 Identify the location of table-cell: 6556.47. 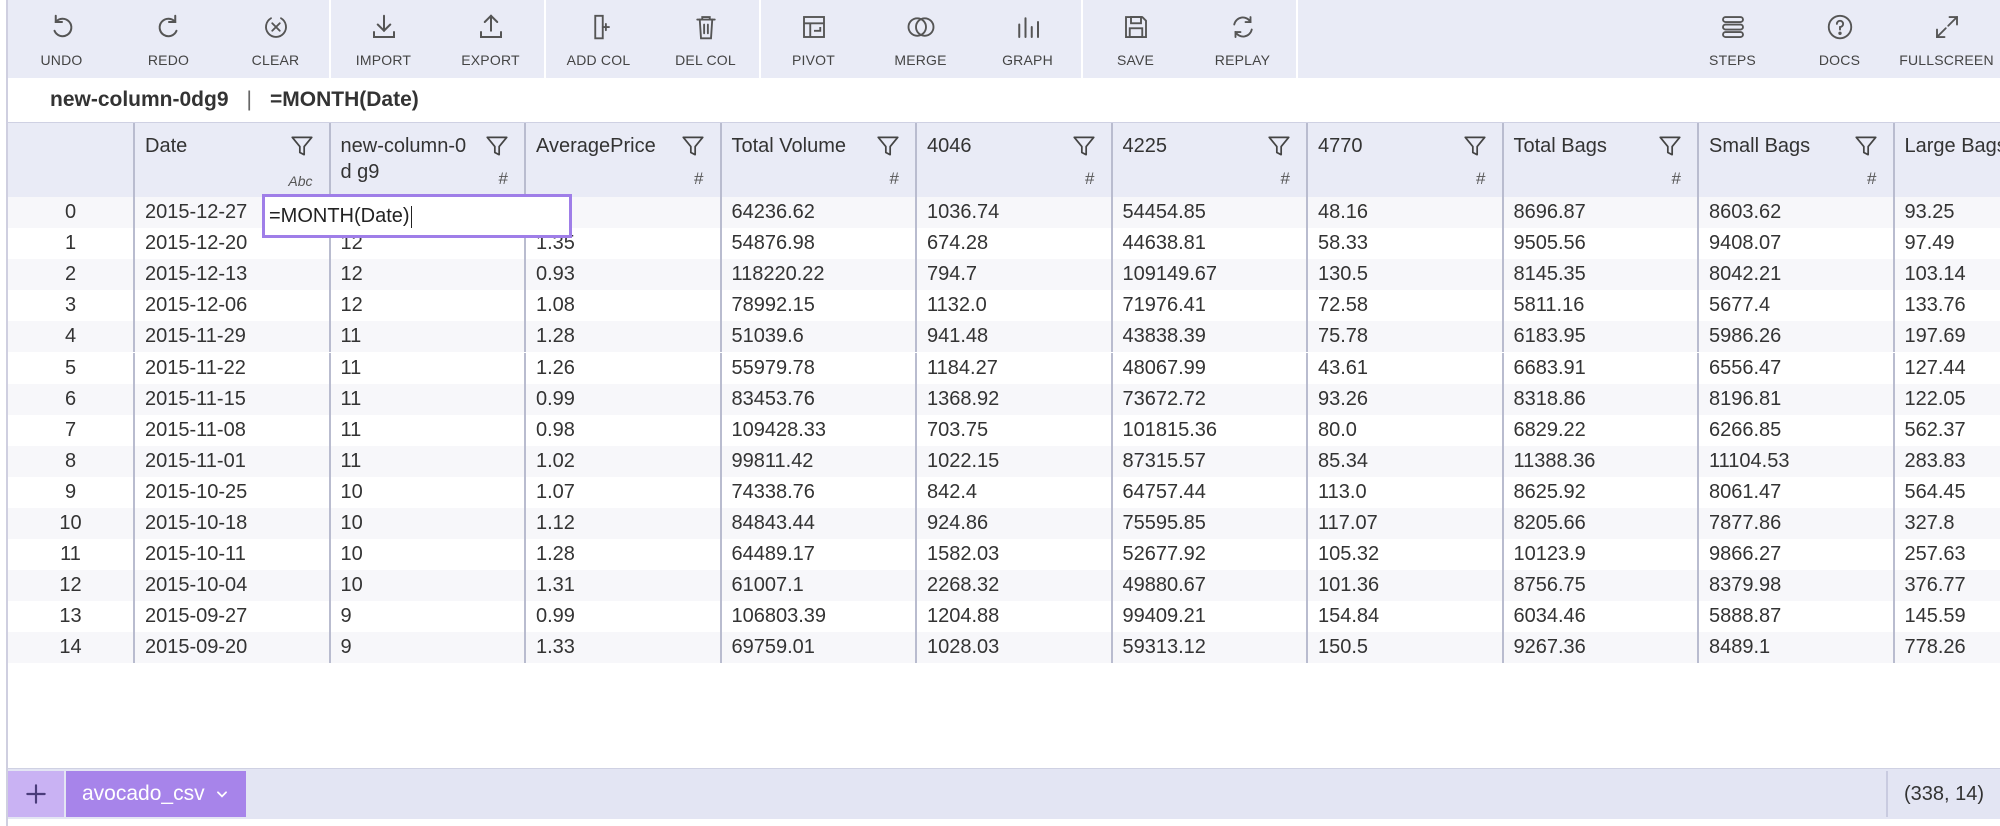
(1797, 368).